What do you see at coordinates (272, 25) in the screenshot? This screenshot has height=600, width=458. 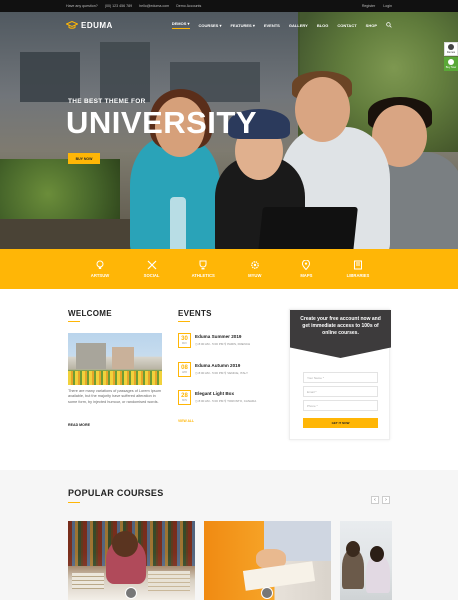 I see `nav-item-events: EVENTS` at bounding box center [272, 25].